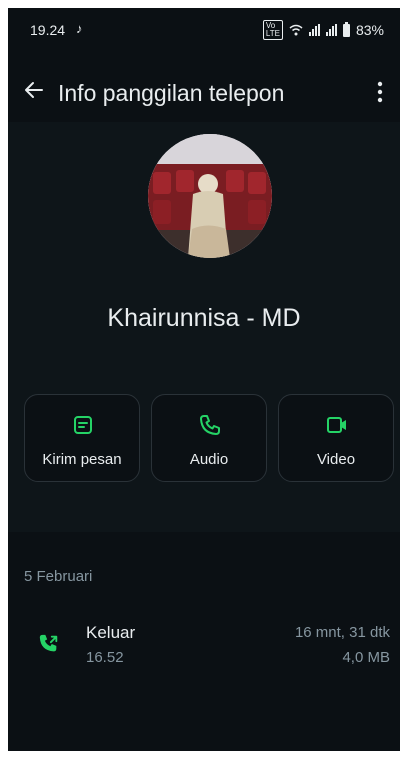 This screenshot has width=408, height=759. I want to click on video-icon, so click(336, 425).